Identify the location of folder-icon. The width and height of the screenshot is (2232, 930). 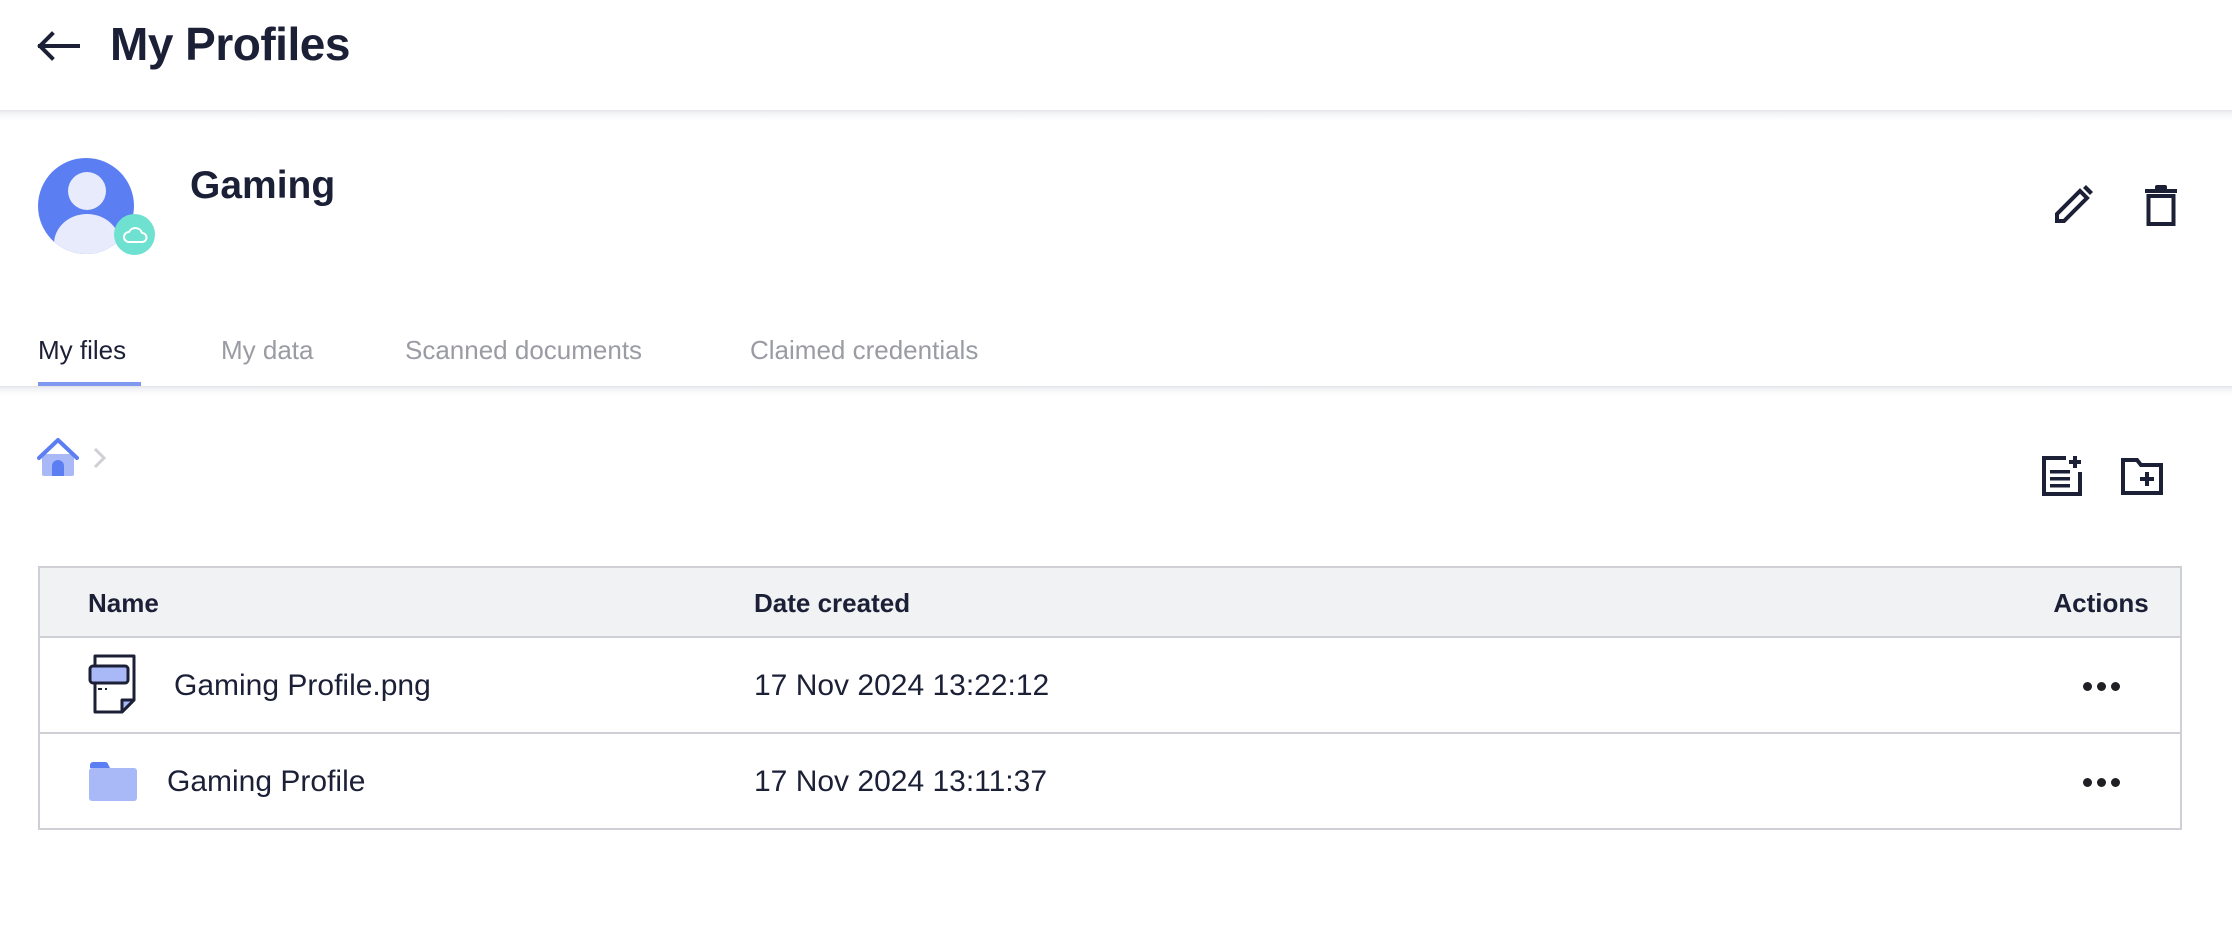
(113, 783).